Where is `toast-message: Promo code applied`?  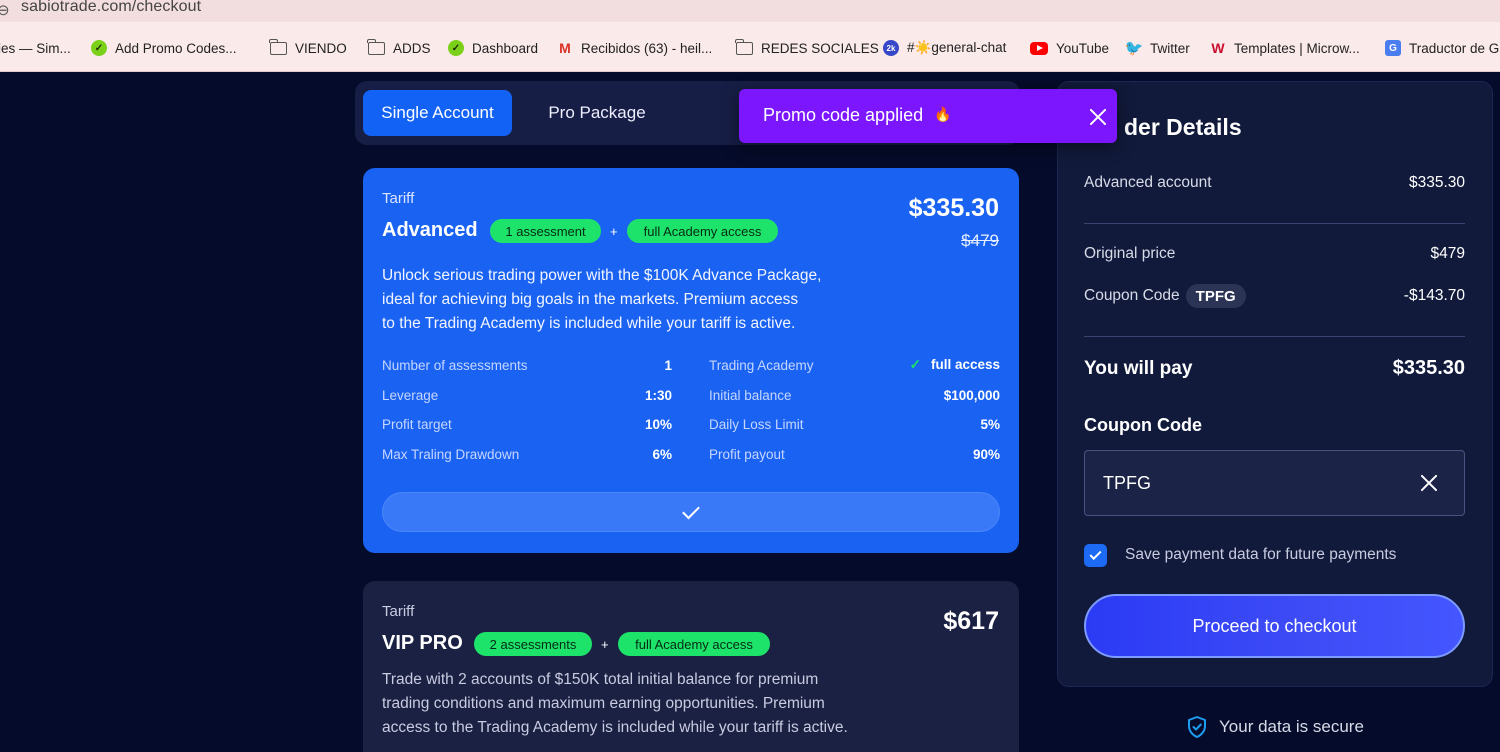
toast-message: Promo code applied is located at coordinates (843, 115).